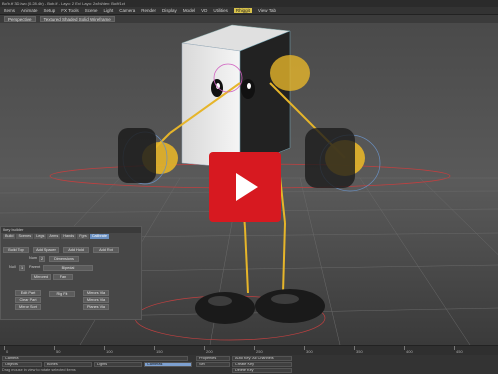 This screenshot has width=498, height=374. Describe the element at coordinates (41, 277) in the screenshot. I see `row4-button-0: Mirrored` at that location.